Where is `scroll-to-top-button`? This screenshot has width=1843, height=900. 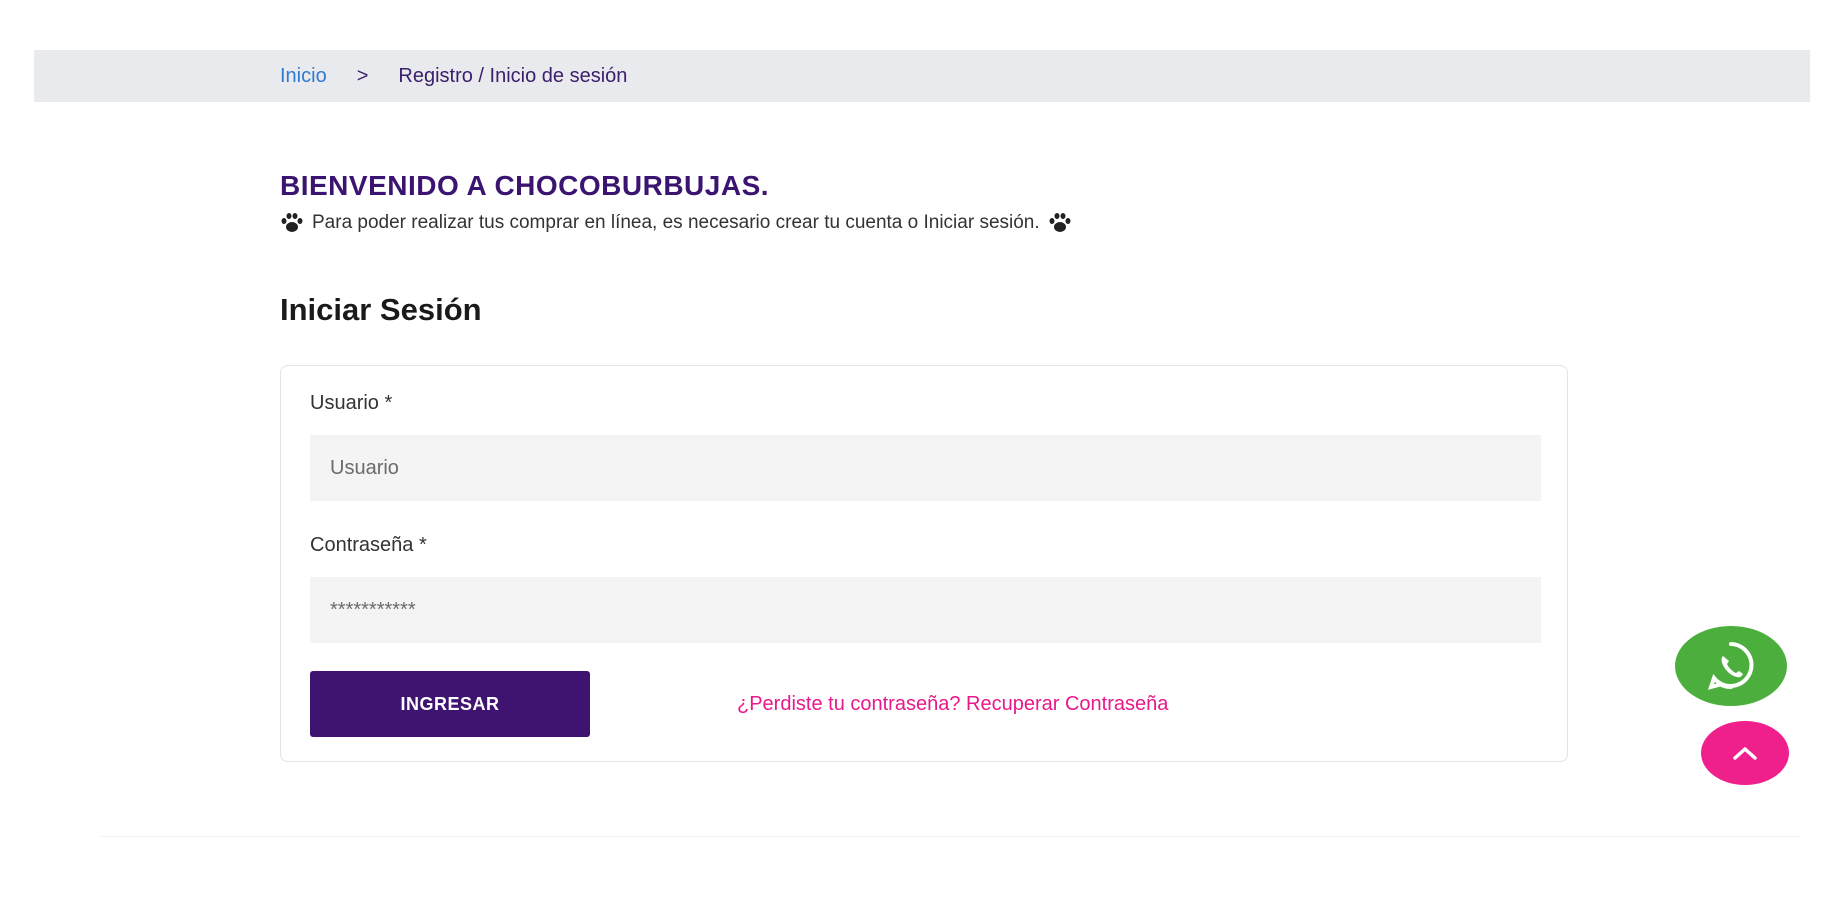 scroll-to-top-button is located at coordinates (1745, 753).